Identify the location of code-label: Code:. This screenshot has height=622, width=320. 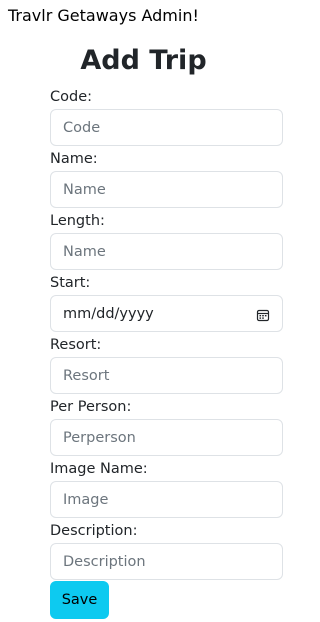
(71, 97).